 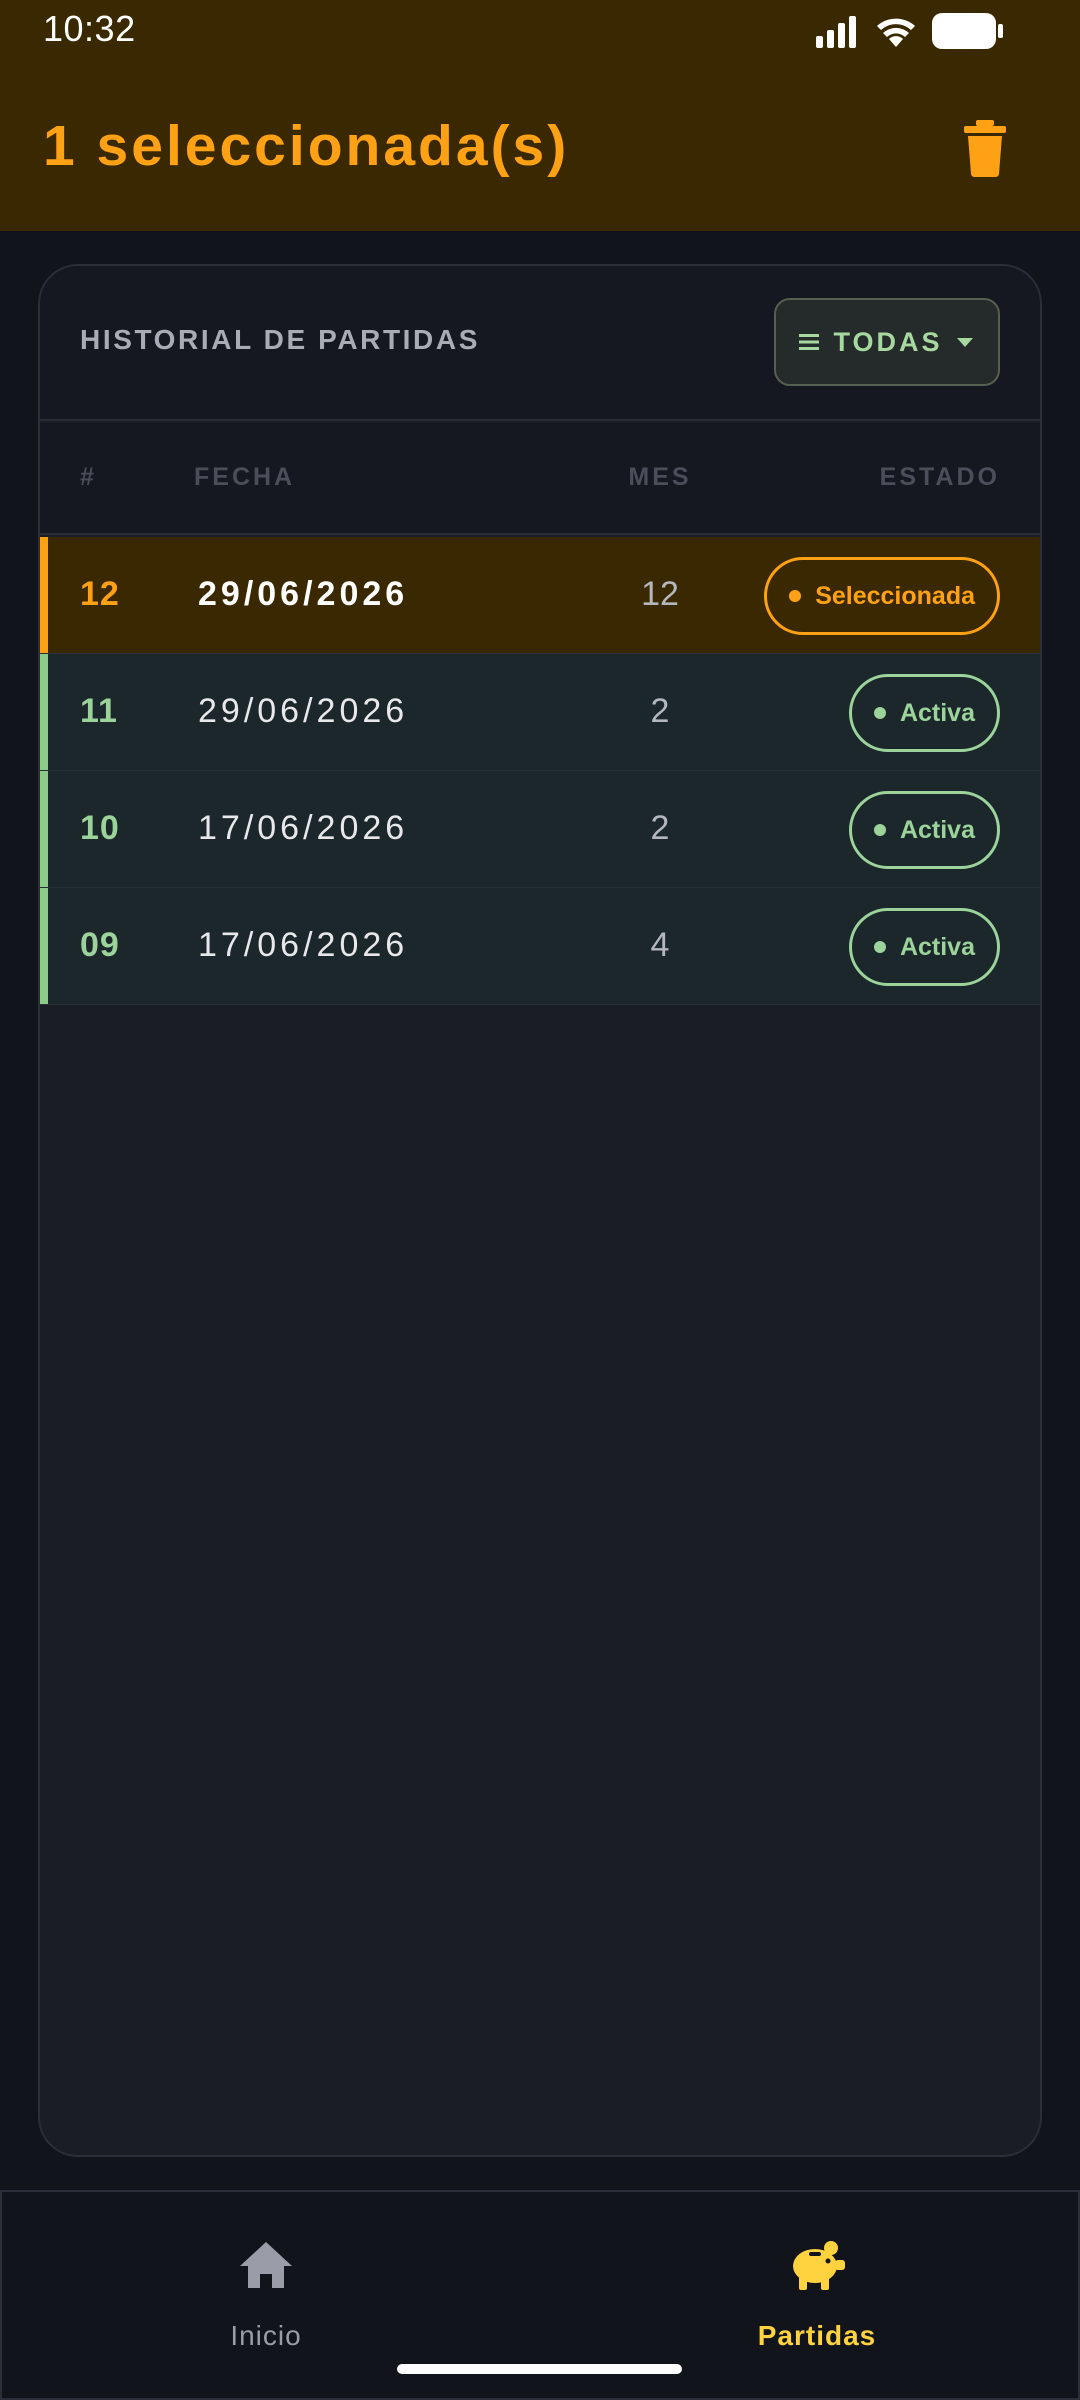 What do you see at coordinates (895, 595) in the screenshot?
I see `status-label: Seleccionada` at bounding box center [895, 595].